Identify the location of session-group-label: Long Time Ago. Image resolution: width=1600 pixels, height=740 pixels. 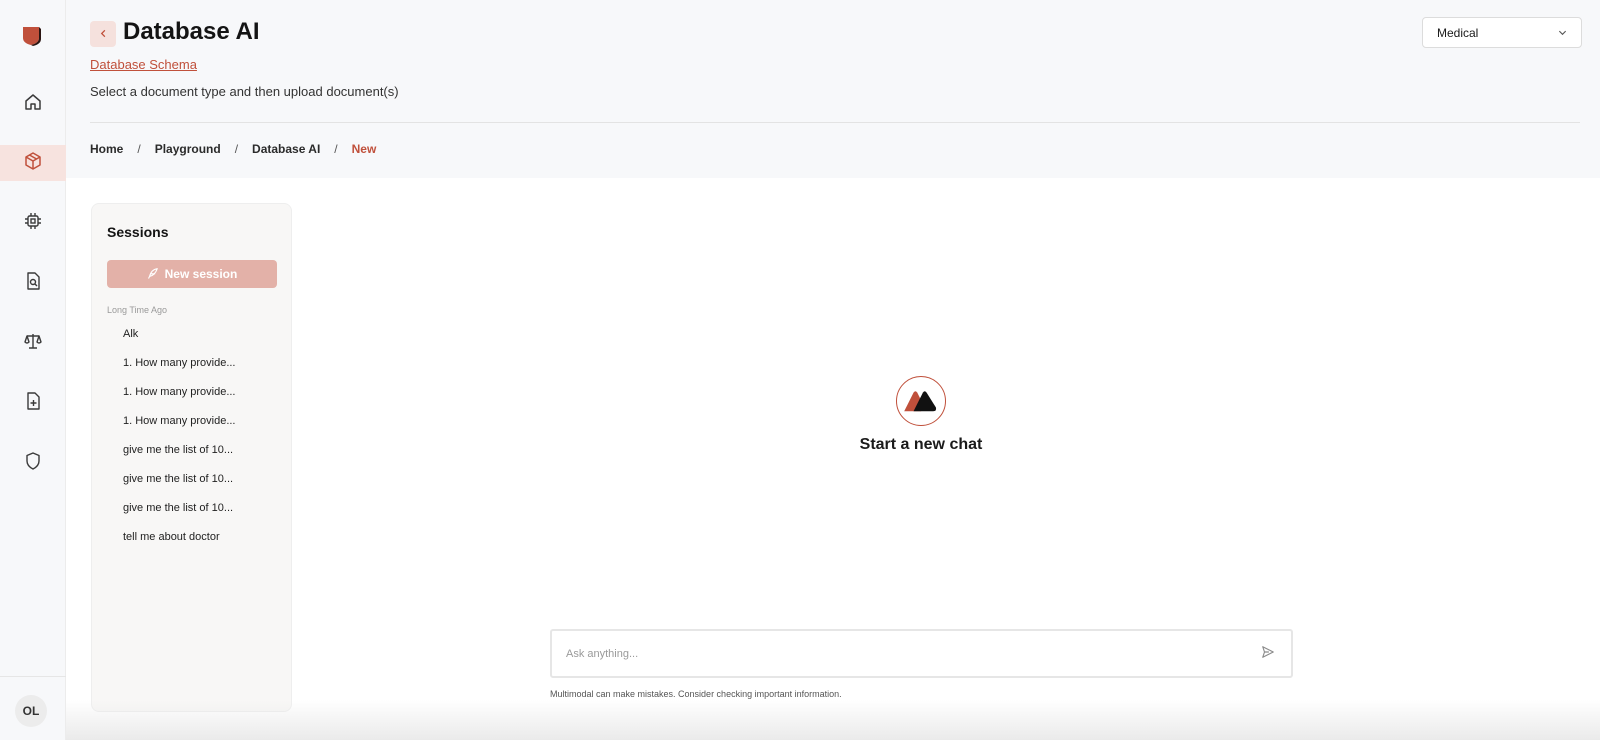
(137, 310).